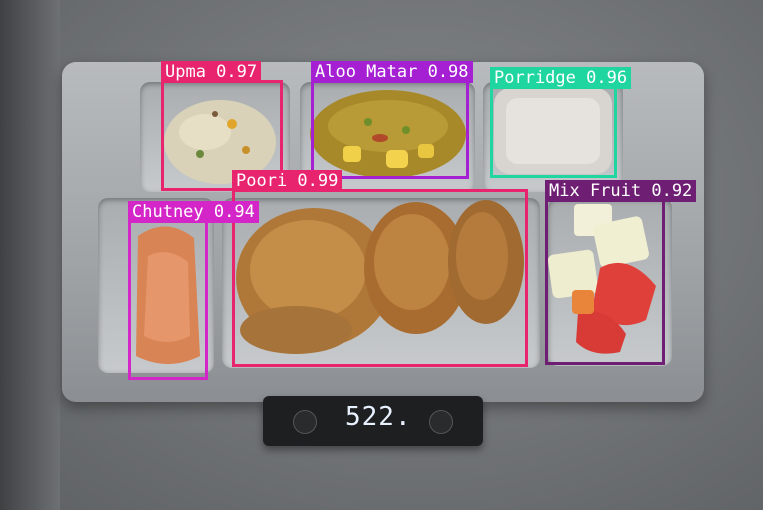 Image resolution: width=763 pixels, height=510 pixels. What do you see at coordinates (441, 422) in the screenshot?
I see `scale-right-button` at bounding box center [441, 422].